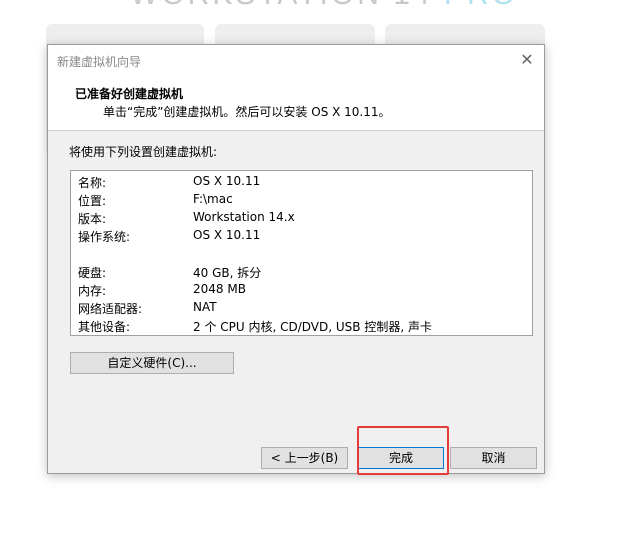 Image resolution: width=626 pixels, height=556 pixels. What do you see at coordinates (493, 458) in the screenshot?
I see `cancel-button: 取消` at bounding box center [493, 458].